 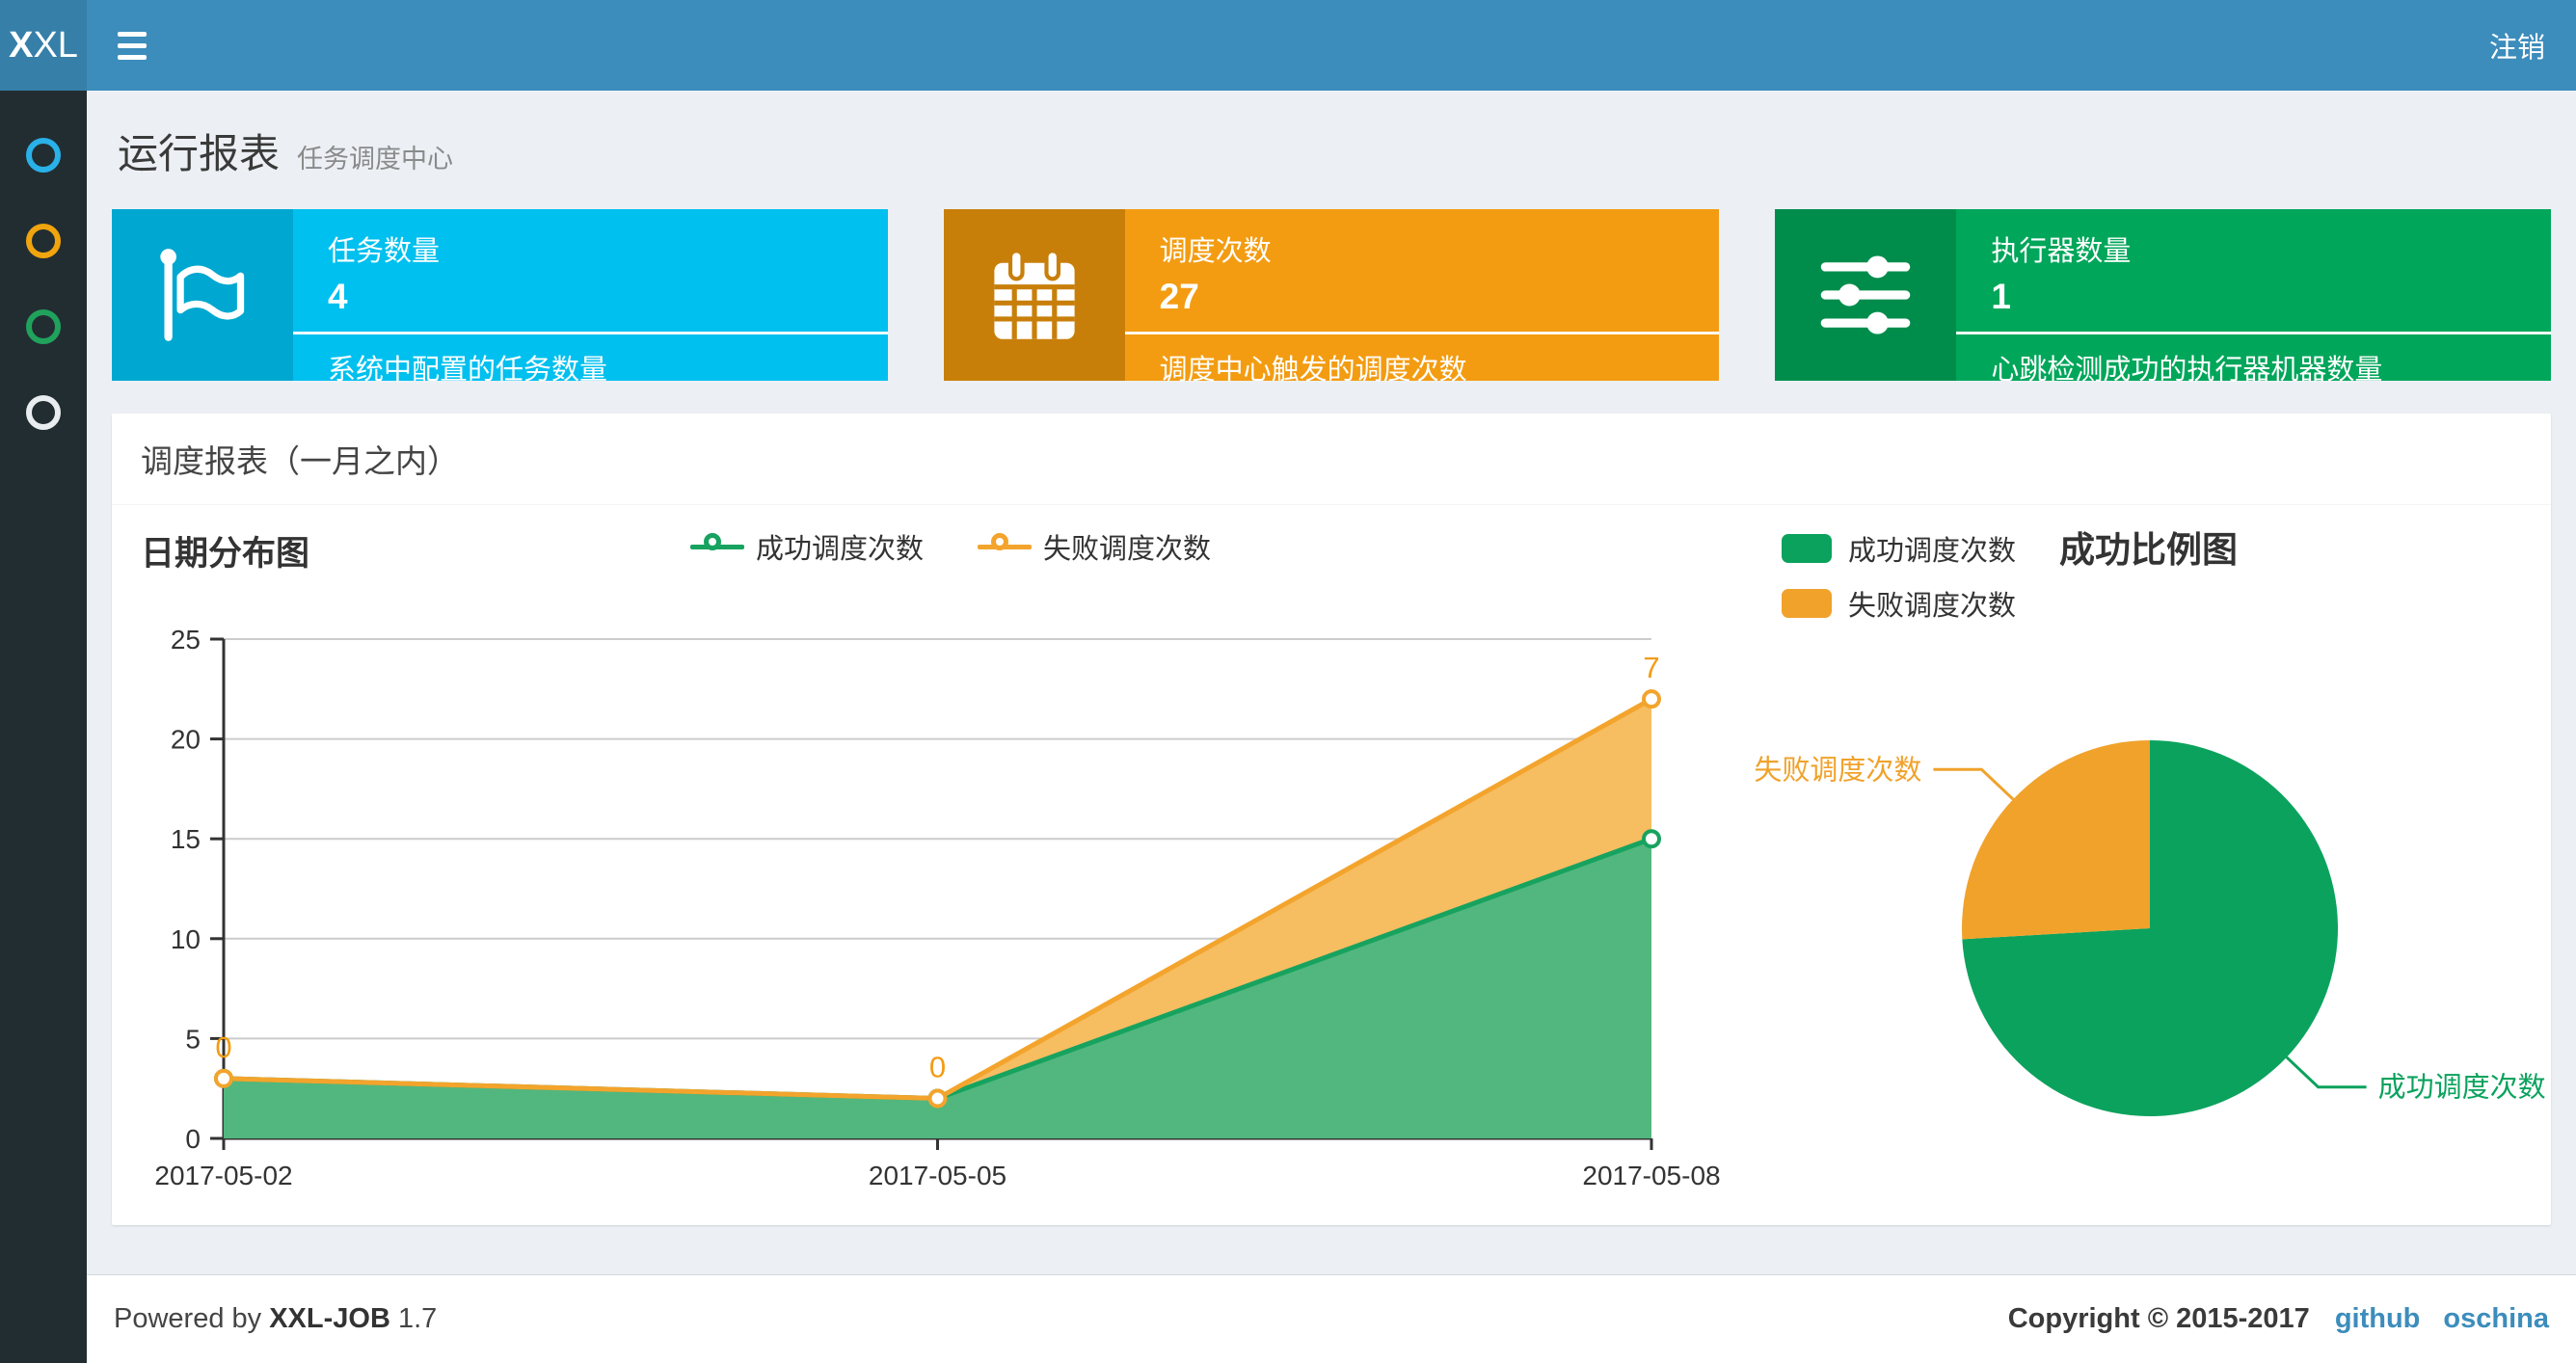 What do you see at coordinates (1651, 1175) in the screenshot?
I see `x-tick-label: 2017-05-08` at bounding box center [1651, 1175].